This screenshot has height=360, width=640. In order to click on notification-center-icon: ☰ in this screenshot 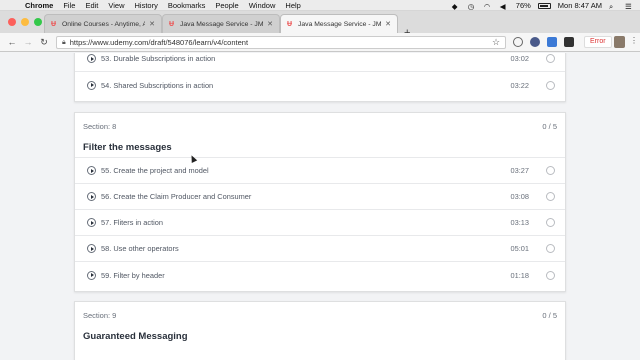, I will do `click(629, 6)`.